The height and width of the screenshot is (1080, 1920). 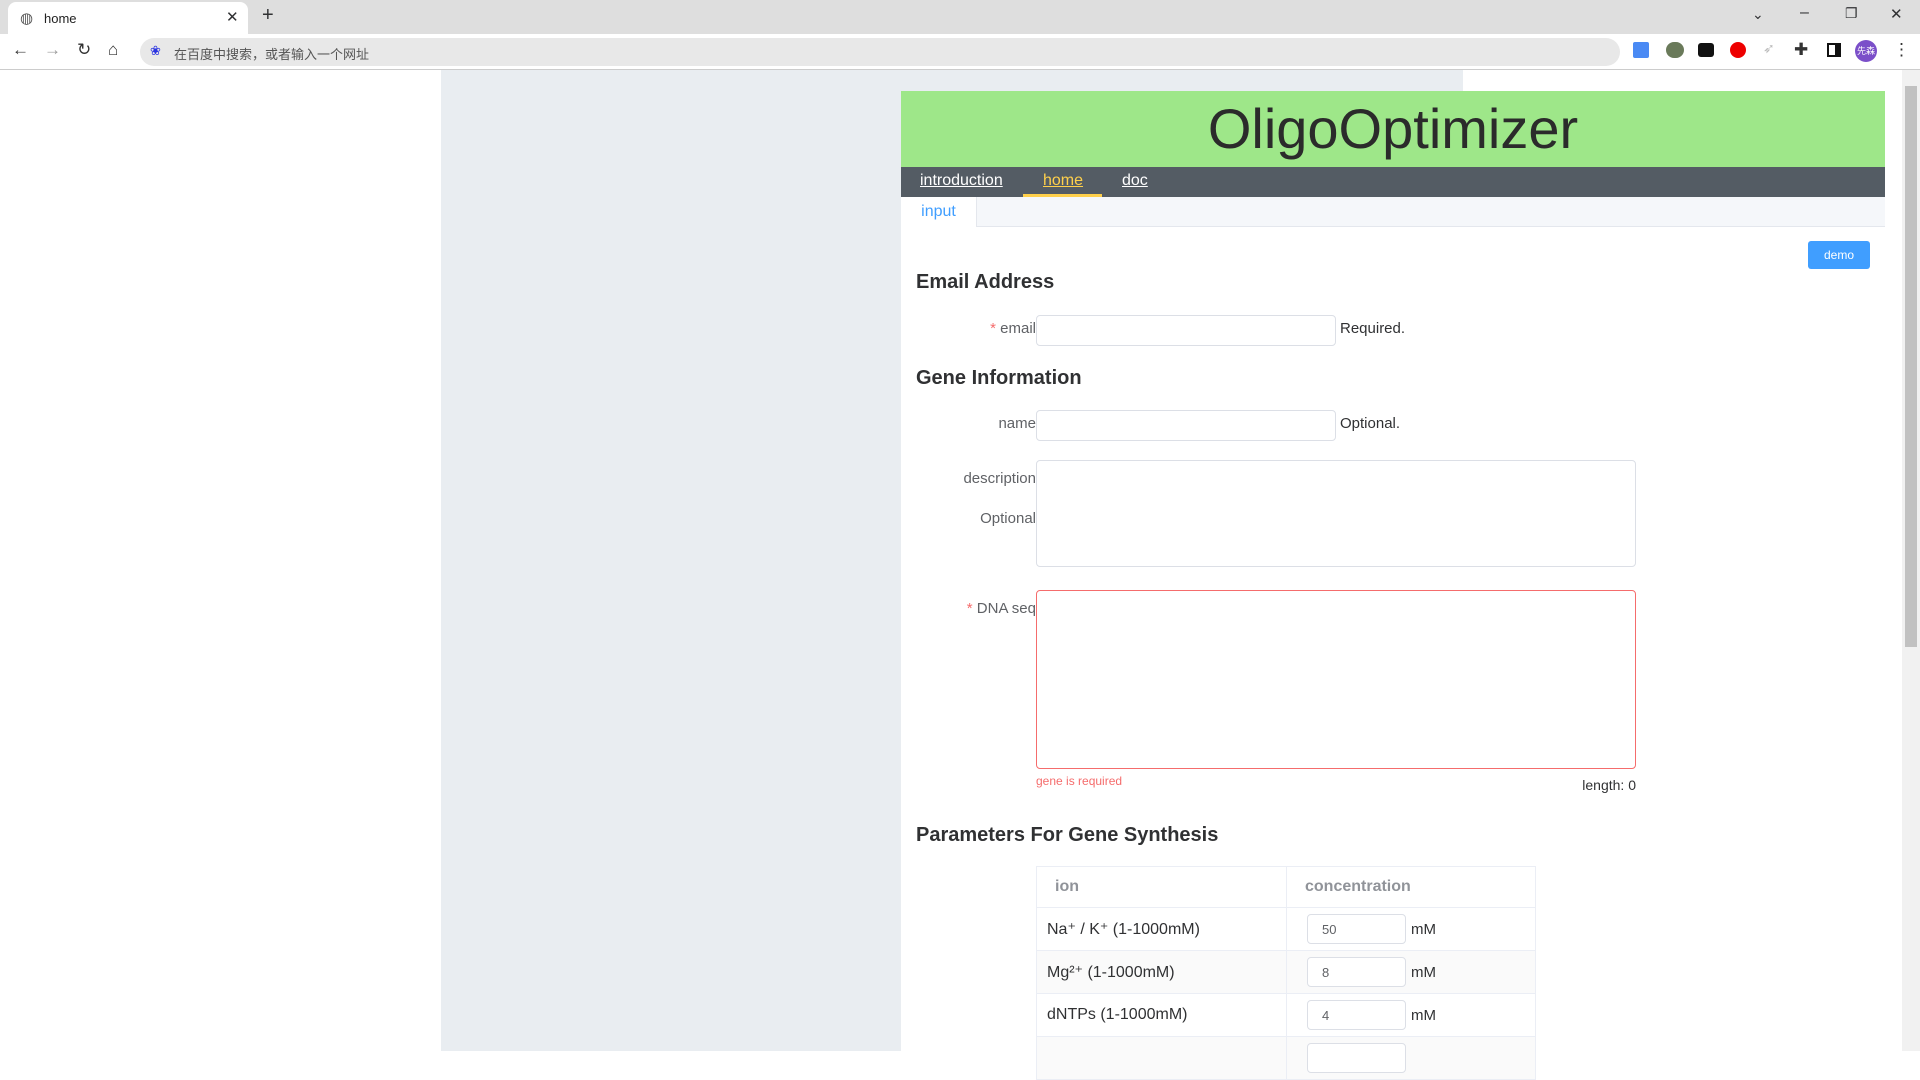 What do you see at coordinates (999, 378) in the screenshot?
I see `gene-section-heading: Gene Information` at bounding box center [999, 378].